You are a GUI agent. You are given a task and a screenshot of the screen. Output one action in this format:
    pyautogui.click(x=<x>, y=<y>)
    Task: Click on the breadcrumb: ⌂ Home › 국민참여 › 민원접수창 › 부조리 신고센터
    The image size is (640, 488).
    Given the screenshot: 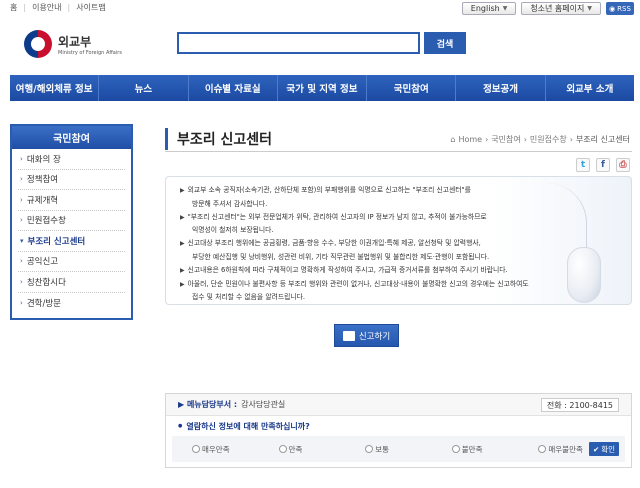 What is the action you would take?
    pyautogui.click(x=540, y=139)
    